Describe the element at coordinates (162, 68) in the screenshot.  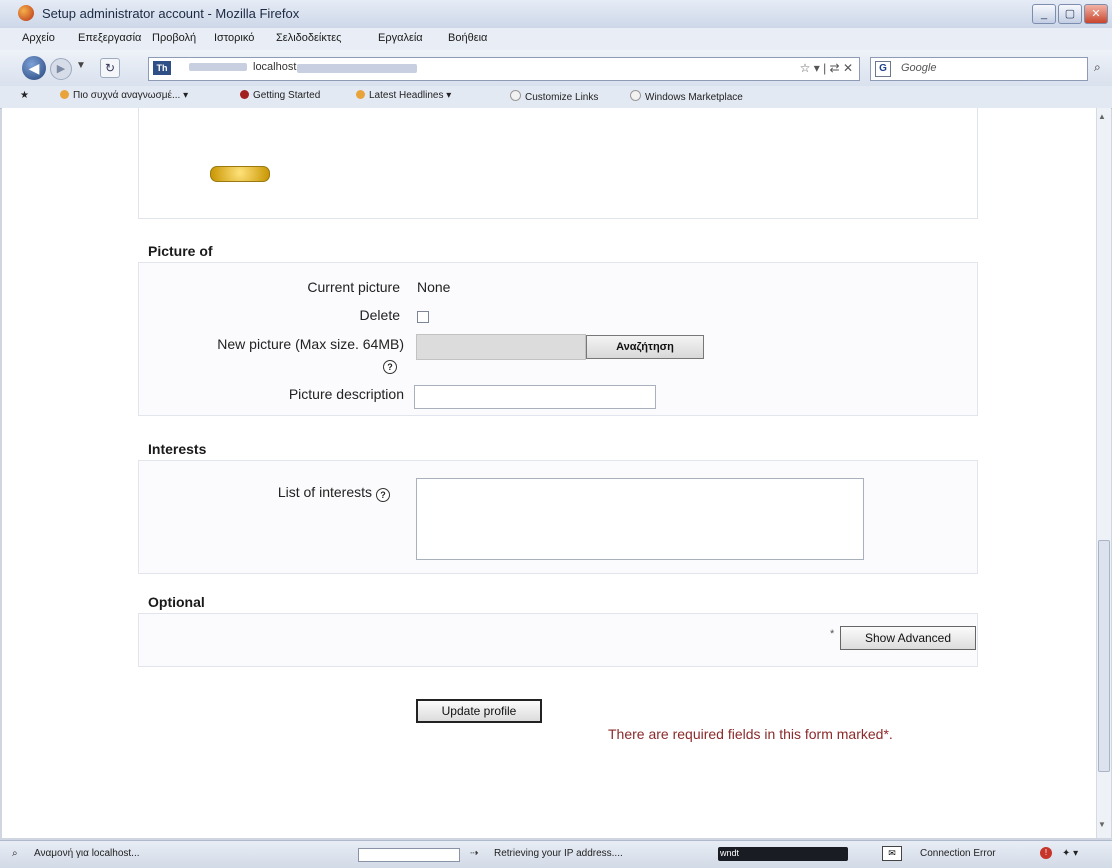
I see `site-identity-icon: Th` at that location.